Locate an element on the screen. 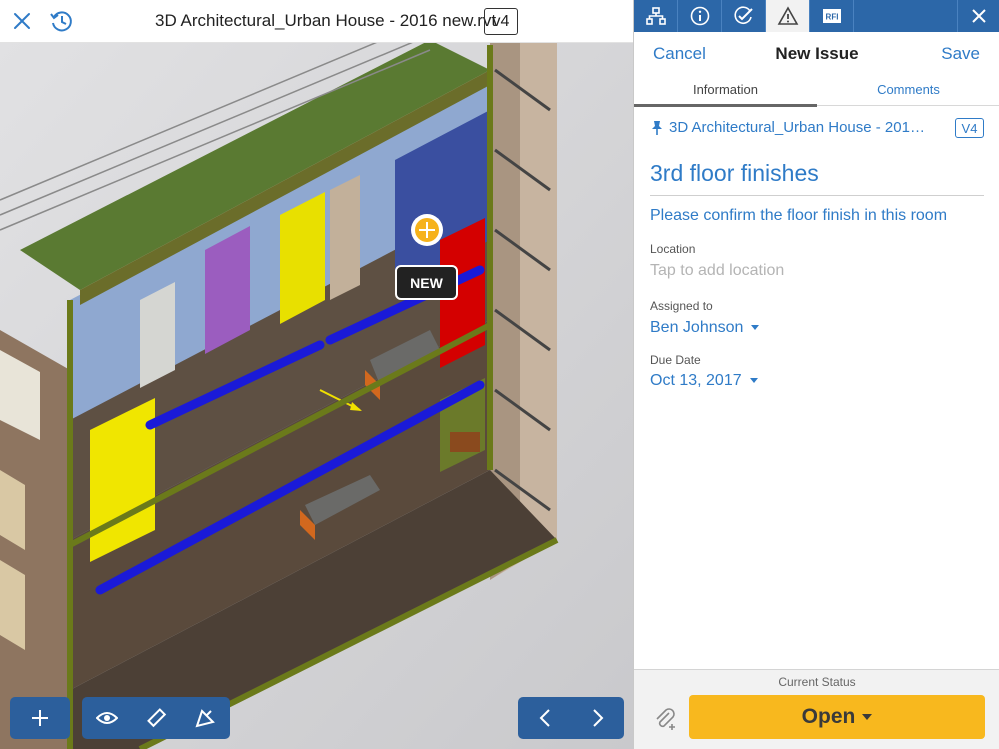 The height and width of the screenshot is (749, 999). issue-title-field: 3rd floor finishes is located at coordinates (817, 177).